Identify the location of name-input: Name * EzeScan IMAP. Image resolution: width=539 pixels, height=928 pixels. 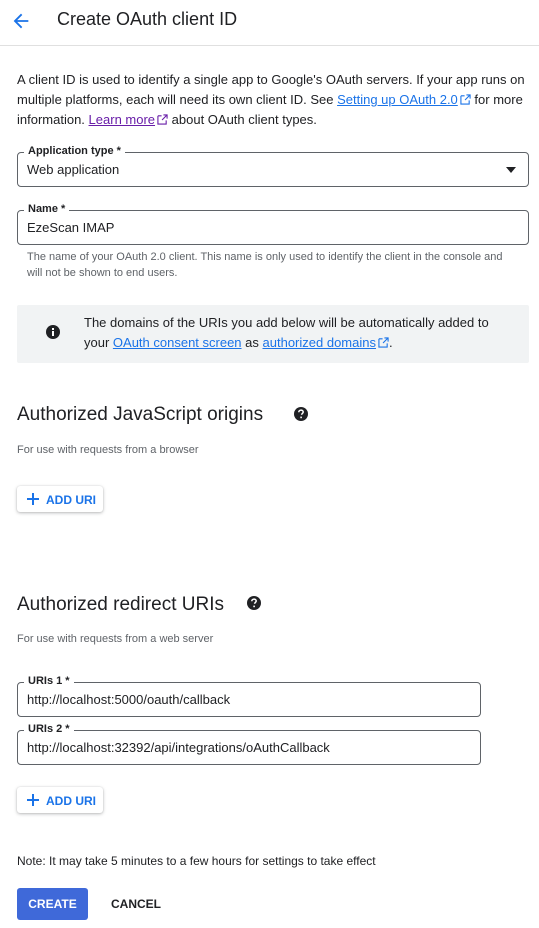
(273, 224).